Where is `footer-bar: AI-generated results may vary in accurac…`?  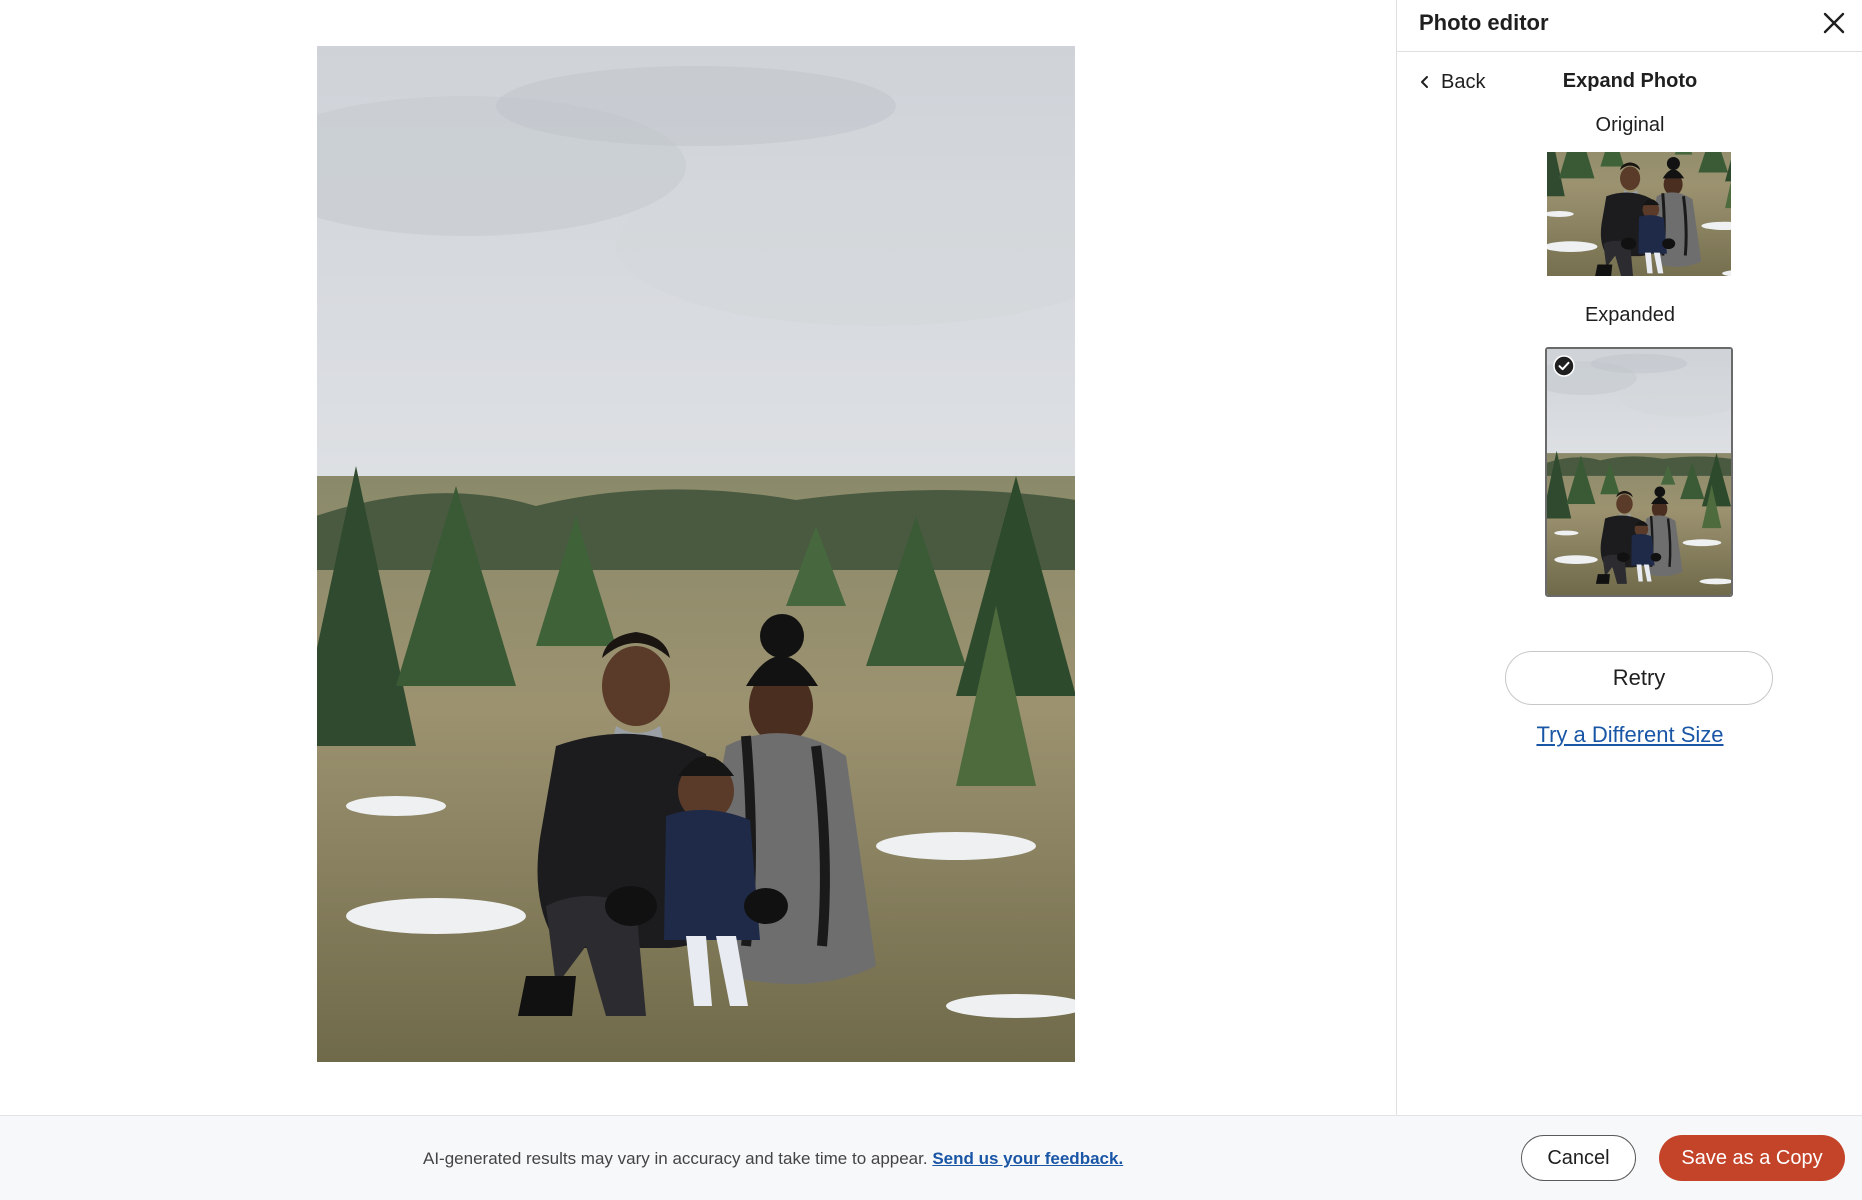
footer-bar: AI-generated results may vary in accurac… is located at coordinates (931, 1157).